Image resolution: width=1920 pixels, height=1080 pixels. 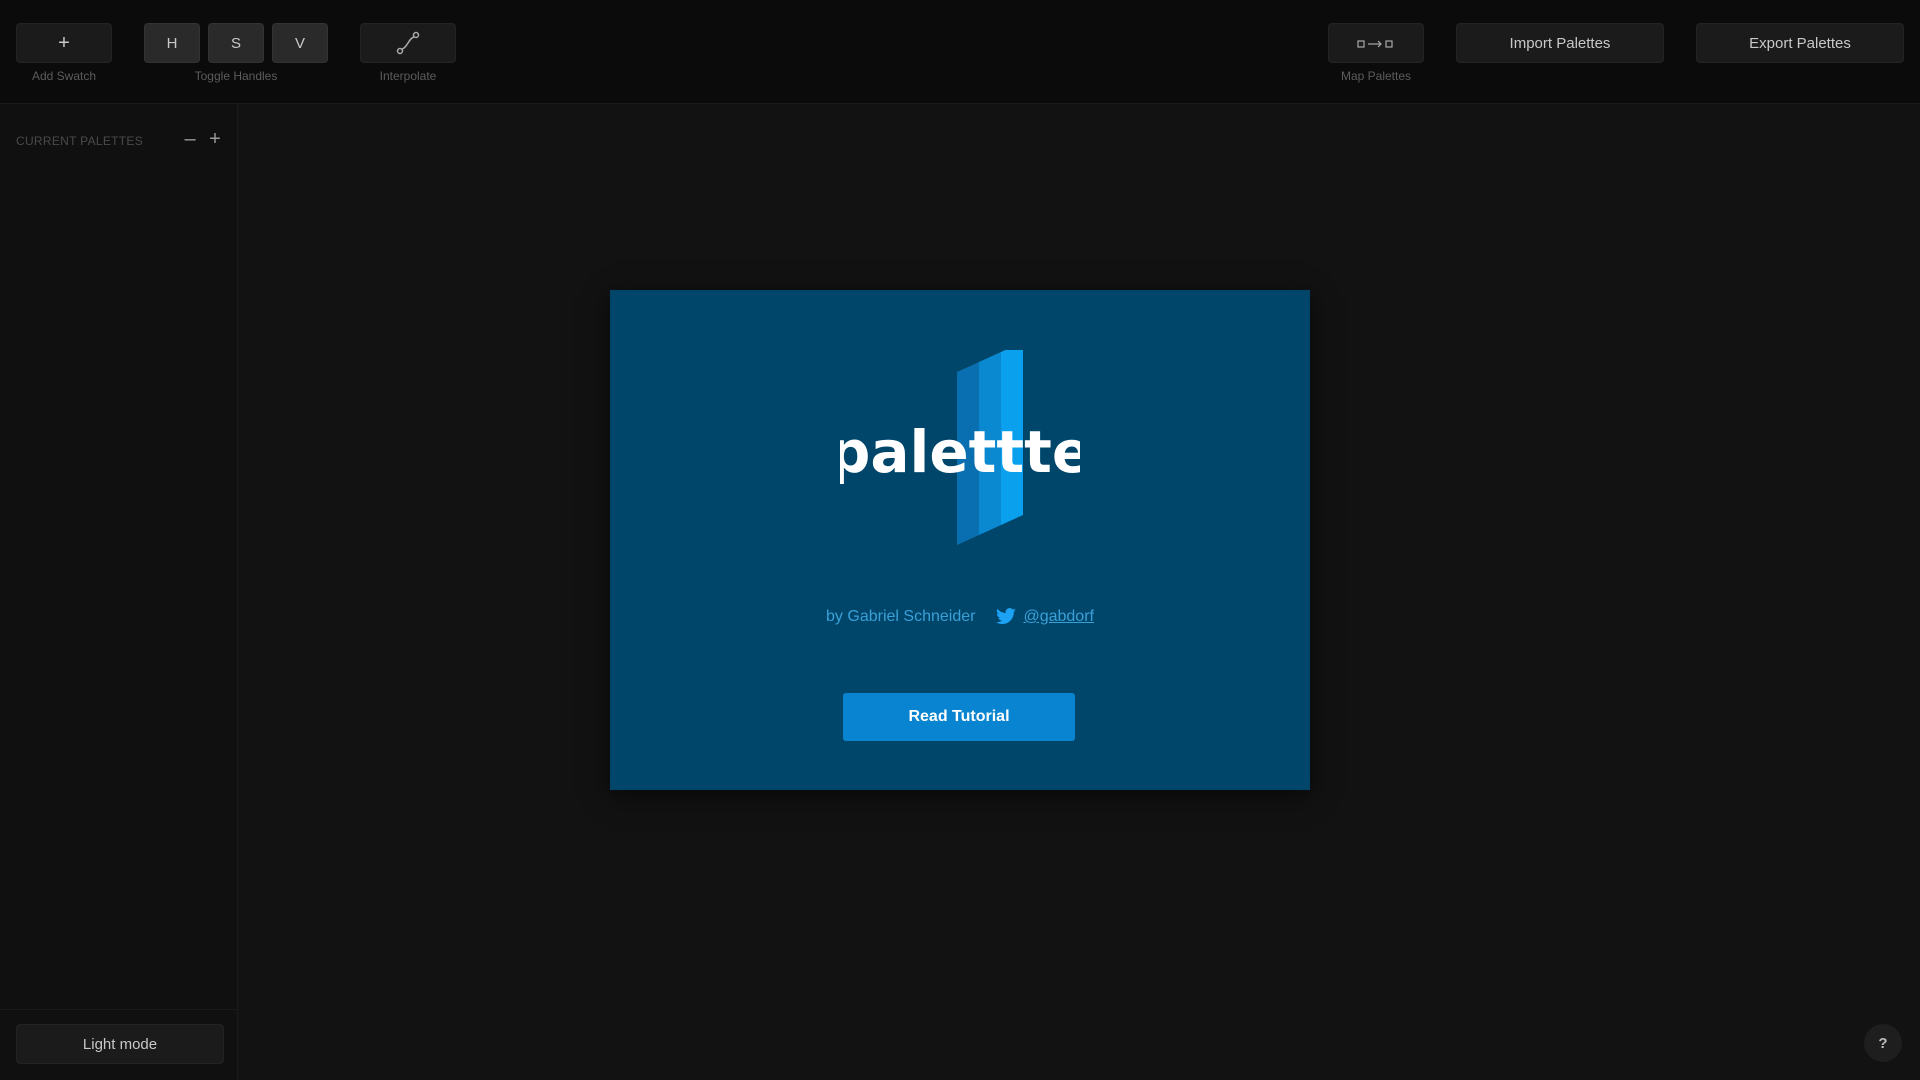 I want to click on interpolate-icon, so click(x=408, y=43).